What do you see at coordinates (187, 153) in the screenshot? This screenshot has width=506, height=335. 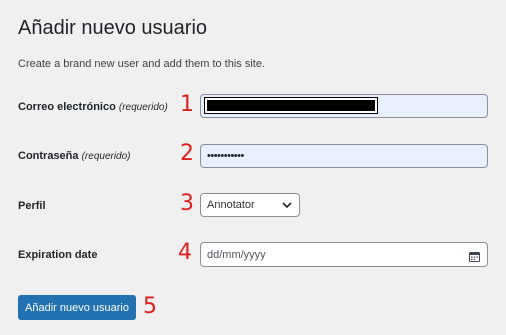 I see `annotation-2: 2` at bounding box center [187, 153].